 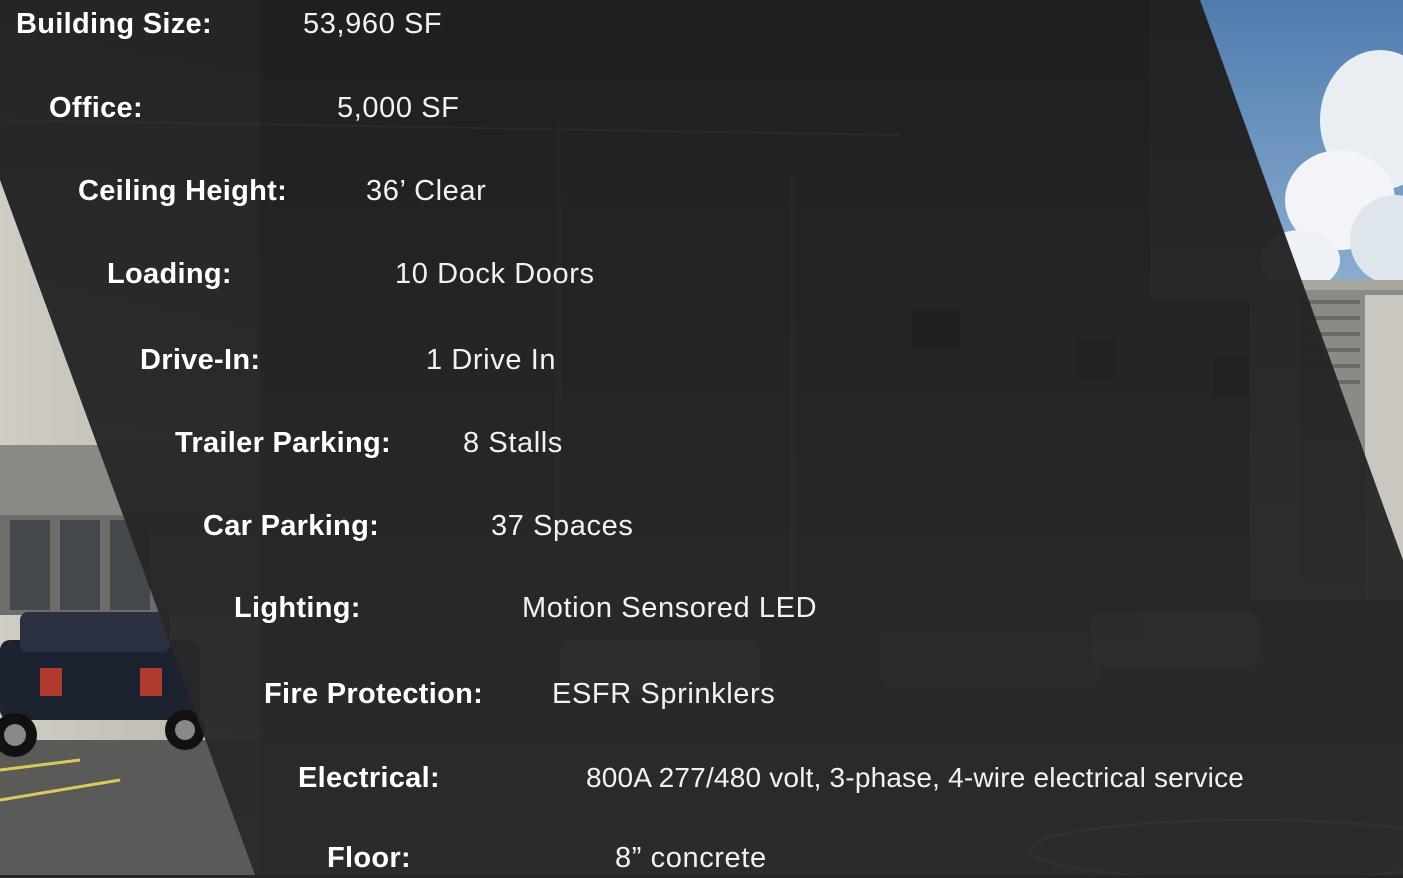 What do you see at coordinates (664, 694) in the screenshot?
I see `spec-value: ESFR Sprinklers` at bounding box center [664, 694].